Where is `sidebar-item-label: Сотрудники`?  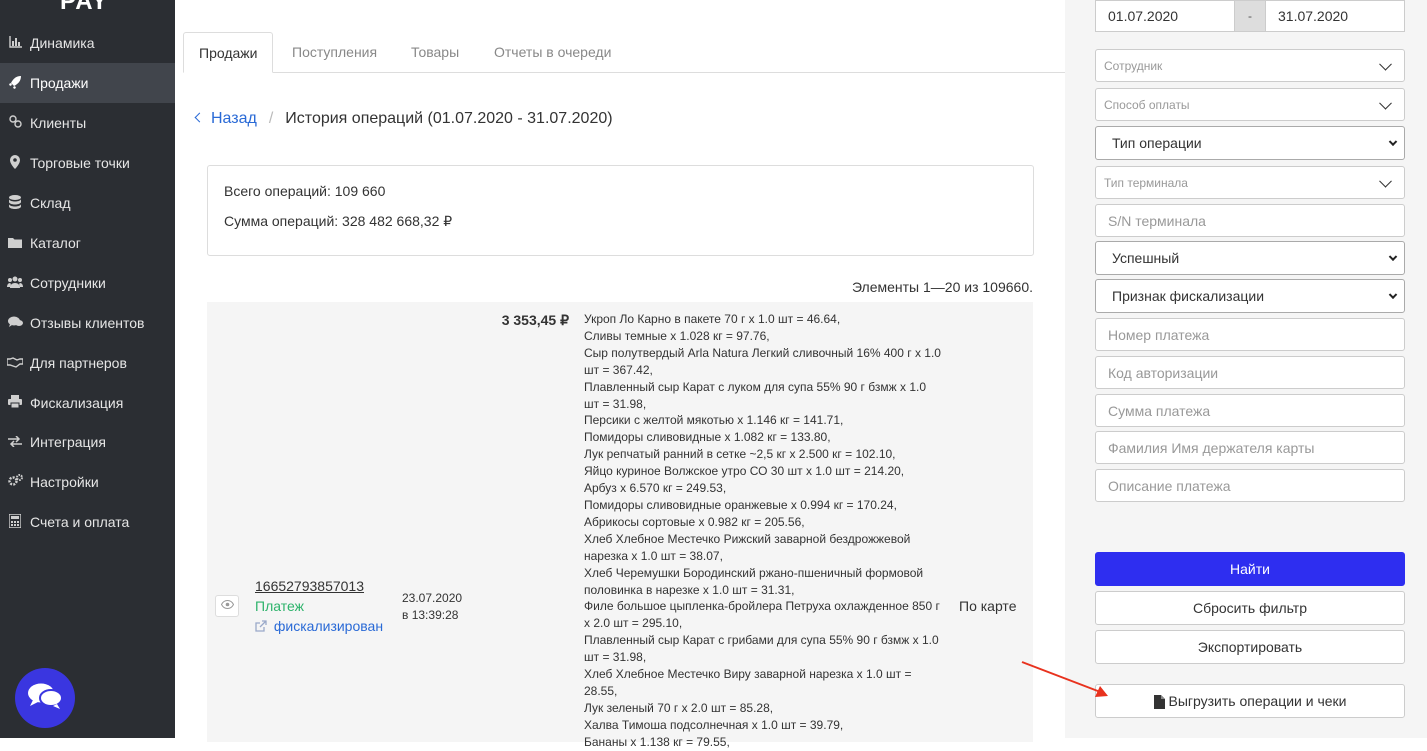
sidebar-item-label: Сотрудники is located at coordinates (68, 283).